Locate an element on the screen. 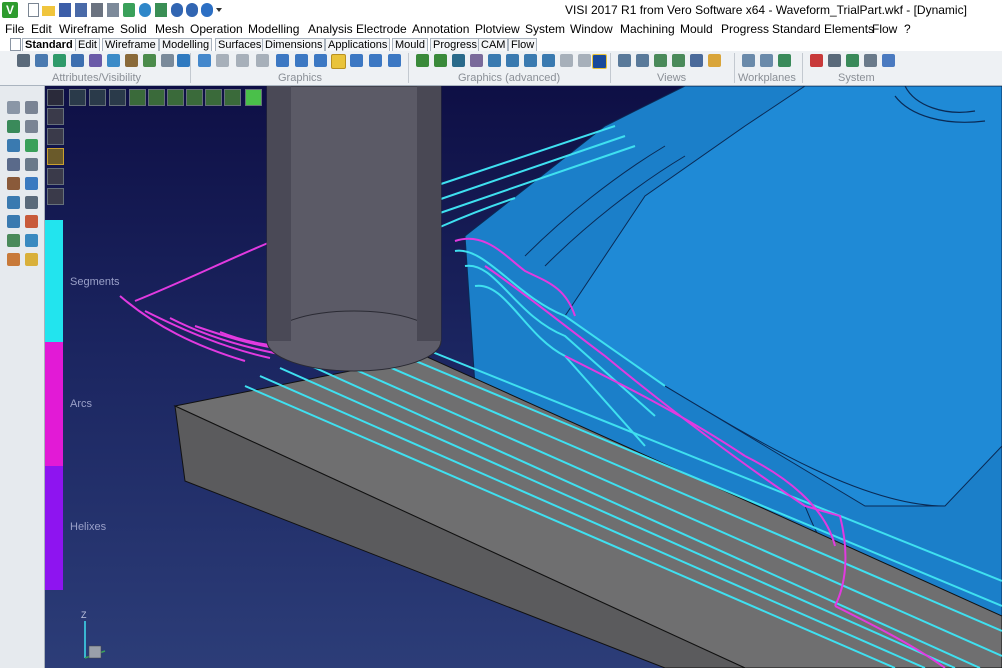  shaded-edges-icon is located at coordinates (282, 60).